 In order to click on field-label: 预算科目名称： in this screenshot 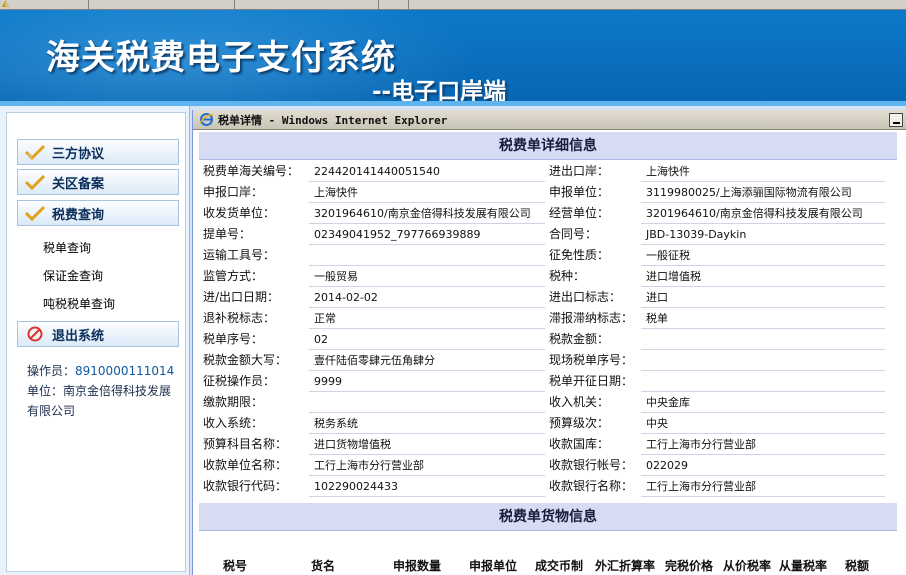, I will do `click(245, 444)`.